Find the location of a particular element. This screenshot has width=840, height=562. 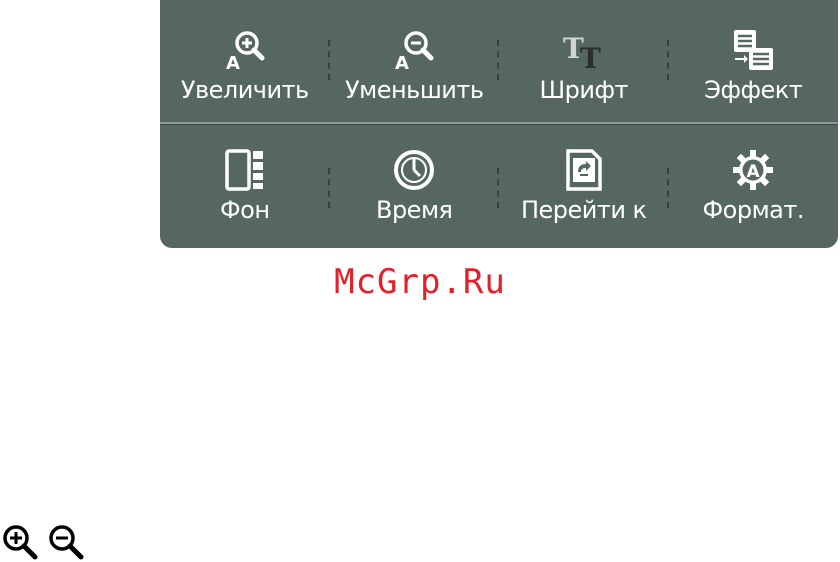

font-label: Шрифт is located at coordinates (584, 90).